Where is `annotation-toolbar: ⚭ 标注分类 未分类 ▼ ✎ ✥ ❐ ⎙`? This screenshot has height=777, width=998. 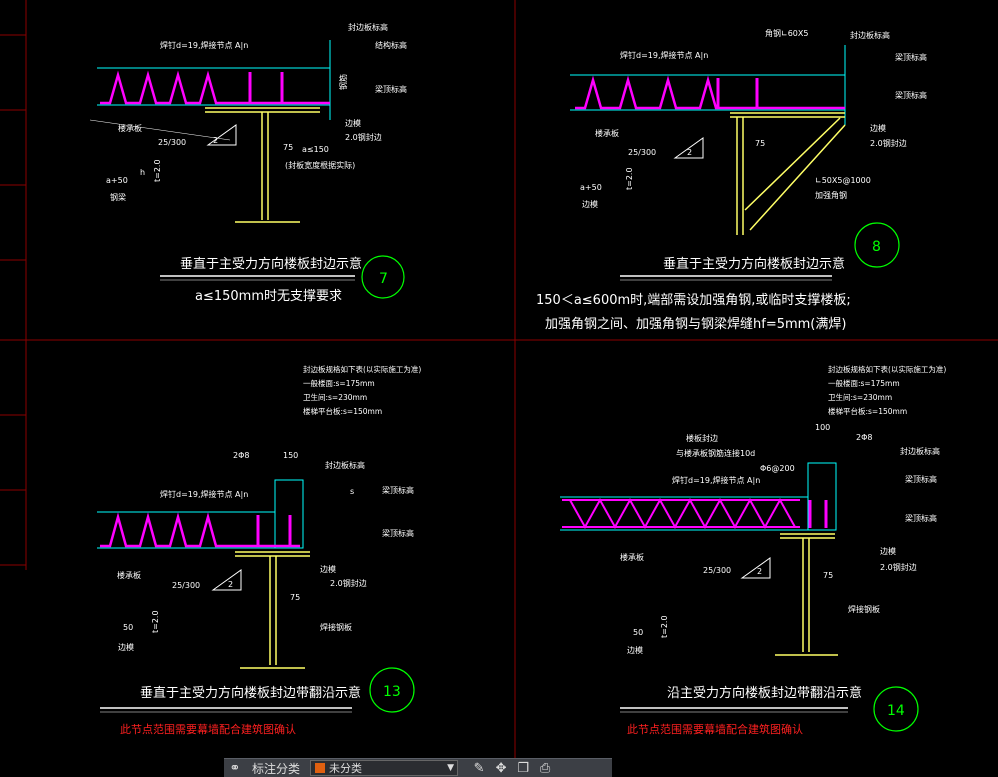 annotation-toolbar: ⚭ 标注分类 未分类 ▼ ✎ ✥ ❐ ⎙ is located at coordinates (418, 767).